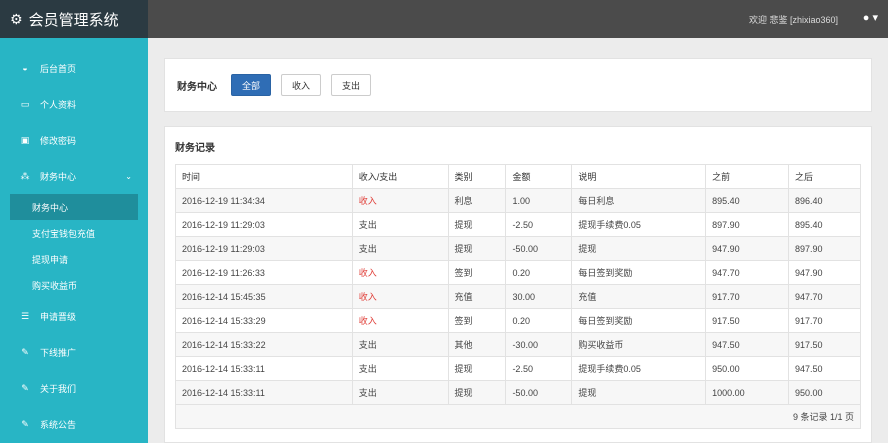  I want to click on column-header: 之前, so click(747, 176).